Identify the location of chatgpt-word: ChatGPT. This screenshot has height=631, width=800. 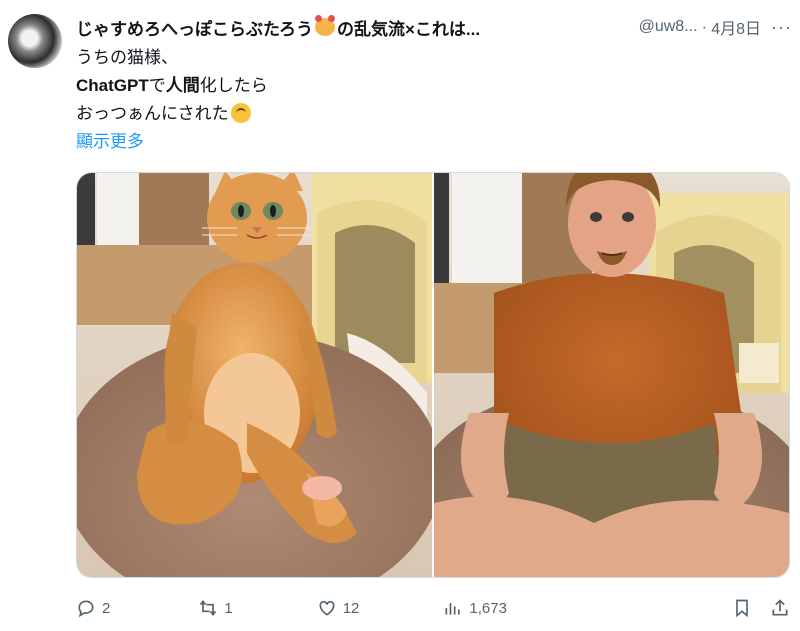
(112, 85).